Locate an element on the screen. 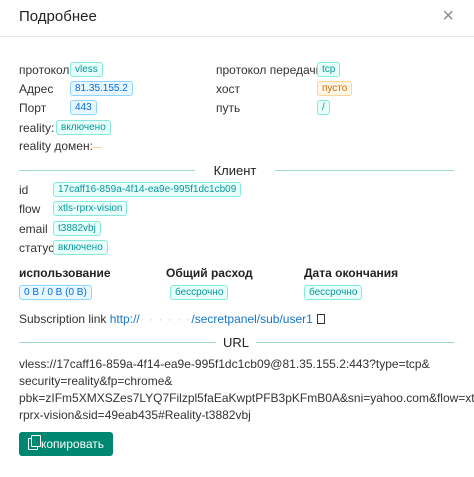  reality-domain-empty is located at coordinates (97, 147).